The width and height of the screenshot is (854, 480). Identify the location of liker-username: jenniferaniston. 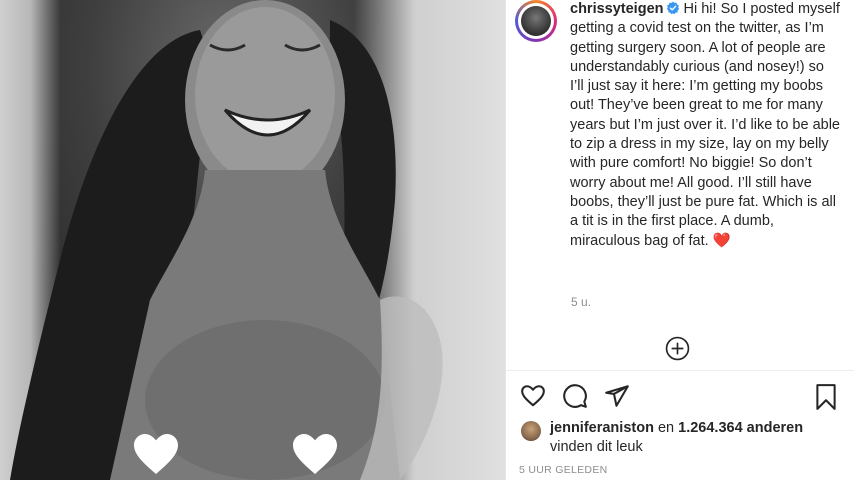
(602, 428).